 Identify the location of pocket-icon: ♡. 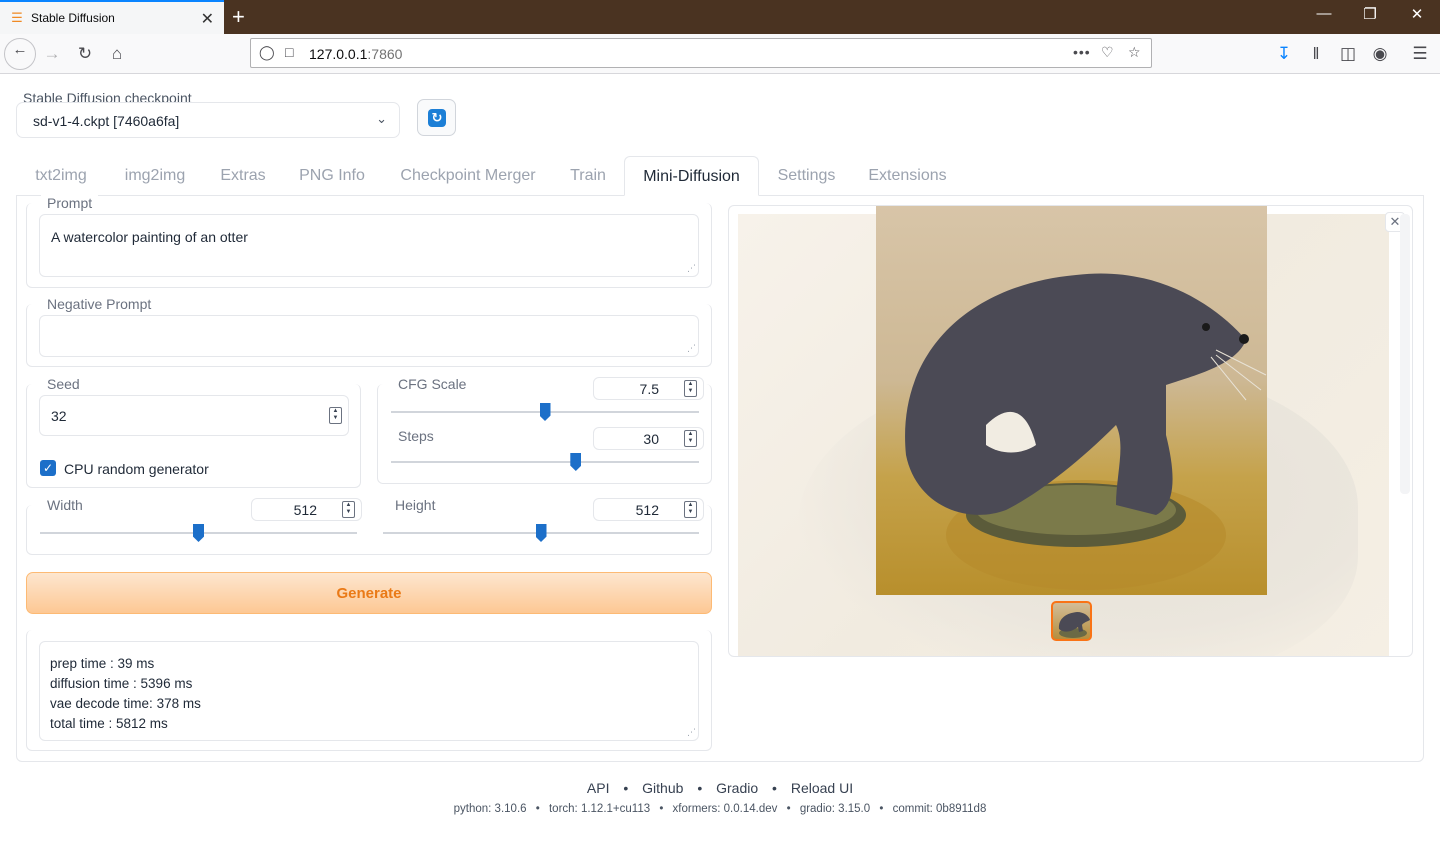
(1107, 52).